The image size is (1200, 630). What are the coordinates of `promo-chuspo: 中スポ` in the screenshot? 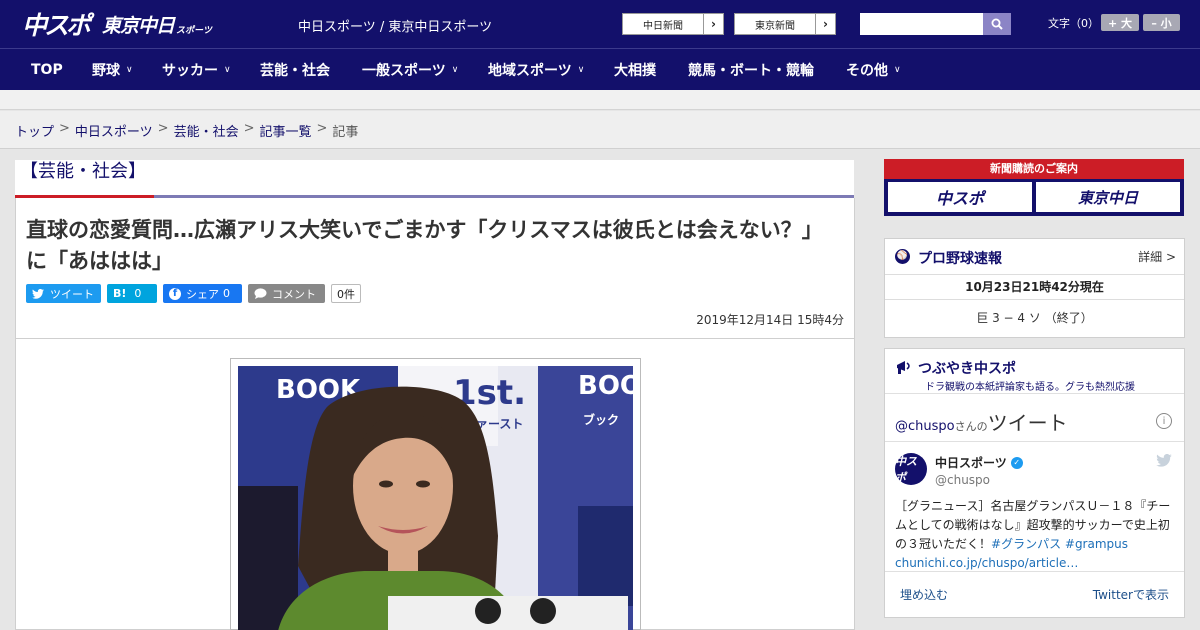 It's located at (960, 197).